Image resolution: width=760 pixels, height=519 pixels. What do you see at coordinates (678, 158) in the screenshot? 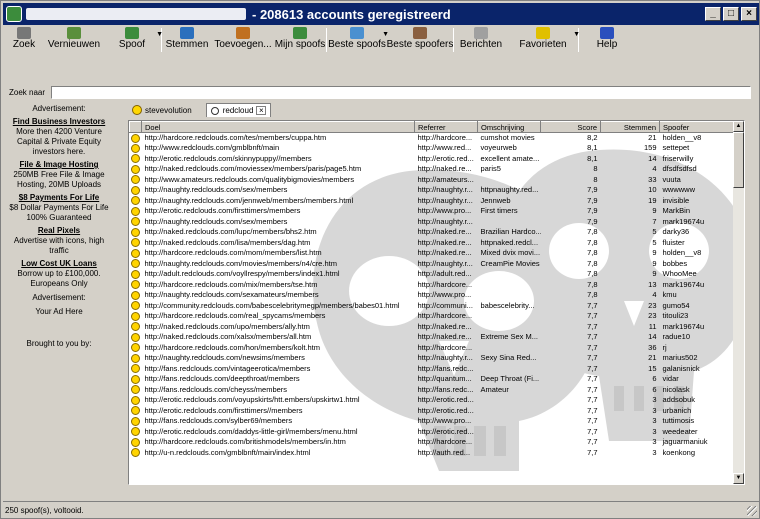
I see `cell-spoofer: friserwilly` at bounding box center [678, 158].